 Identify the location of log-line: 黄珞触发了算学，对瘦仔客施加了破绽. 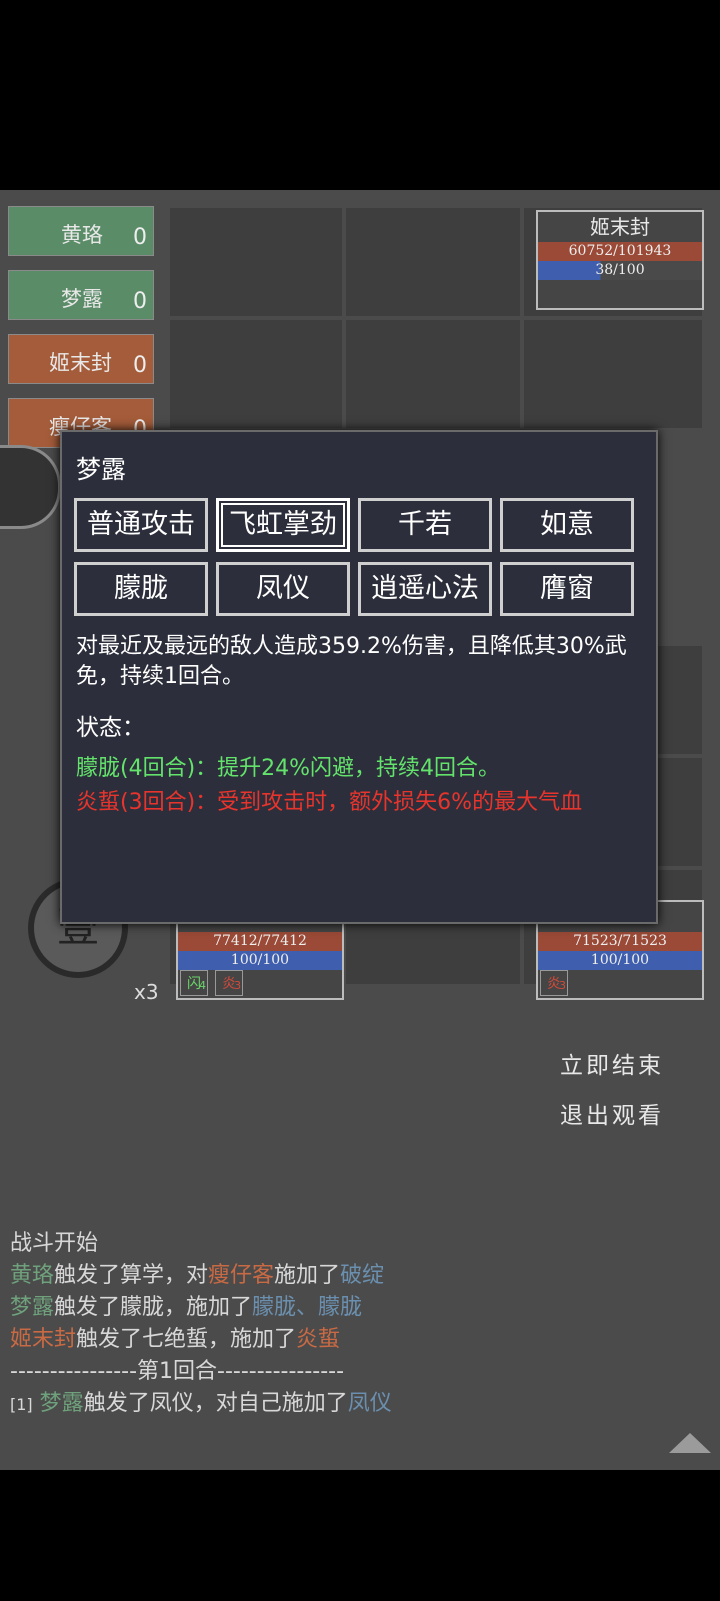
(197, 1275).